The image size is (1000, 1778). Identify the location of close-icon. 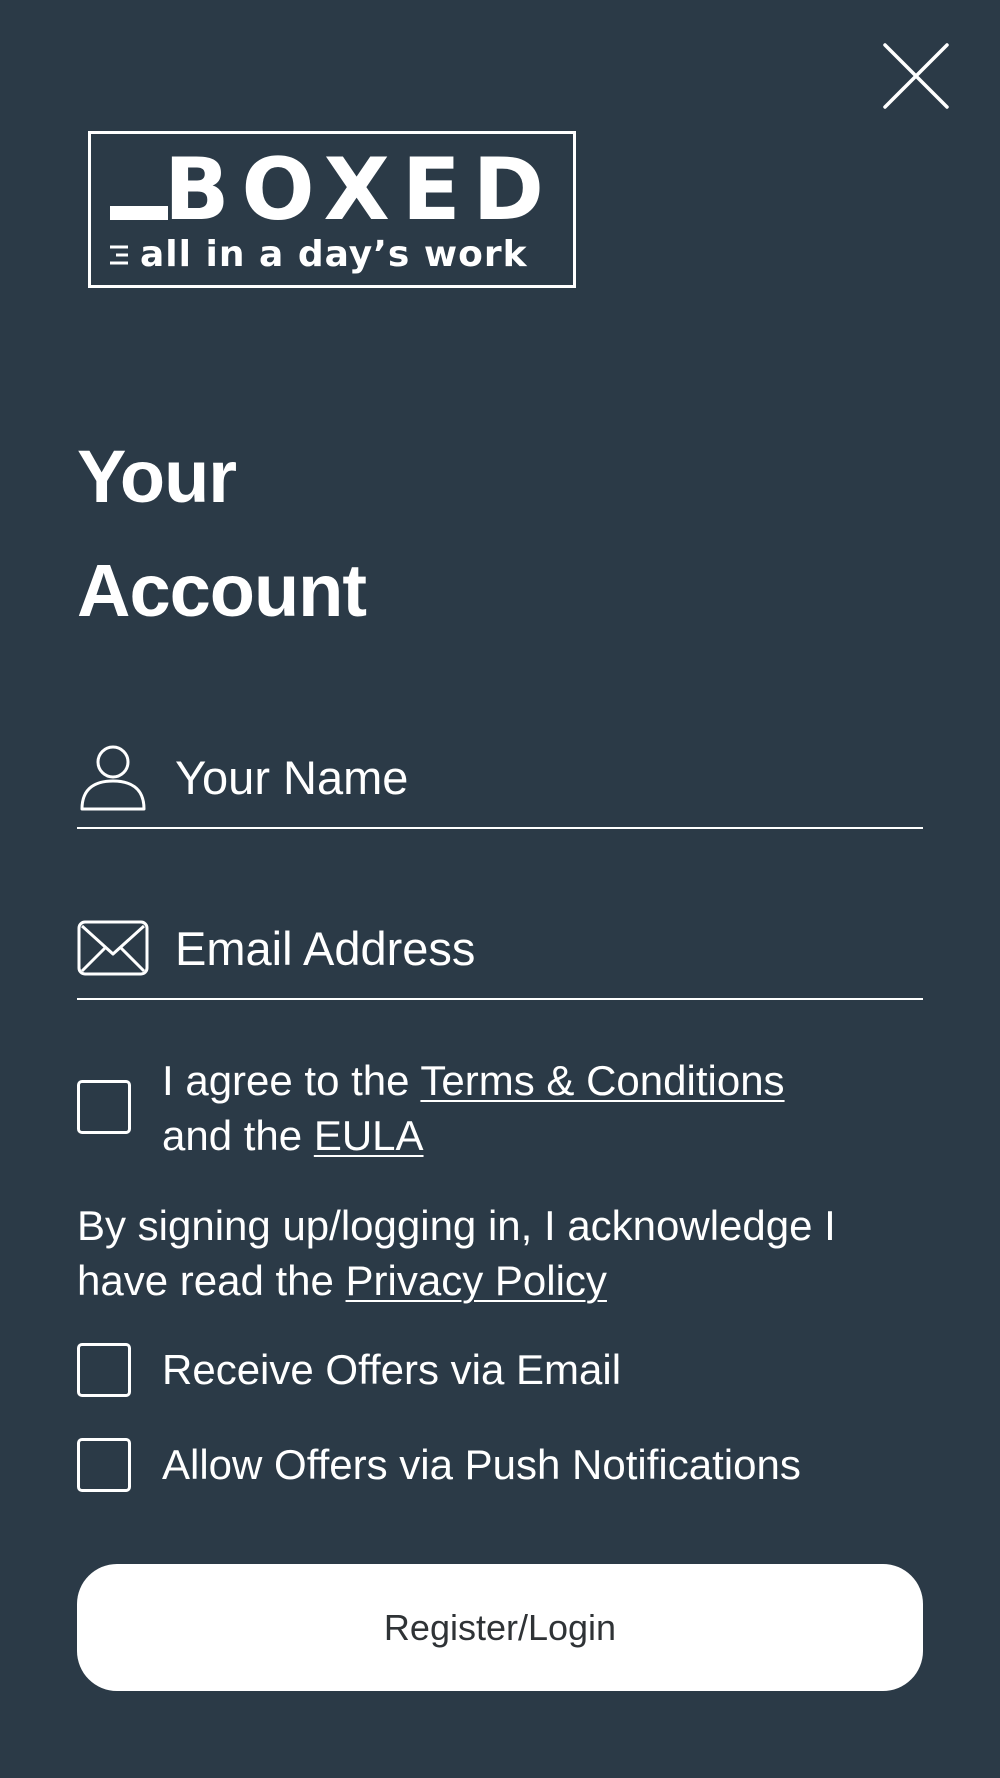
(916, 76).